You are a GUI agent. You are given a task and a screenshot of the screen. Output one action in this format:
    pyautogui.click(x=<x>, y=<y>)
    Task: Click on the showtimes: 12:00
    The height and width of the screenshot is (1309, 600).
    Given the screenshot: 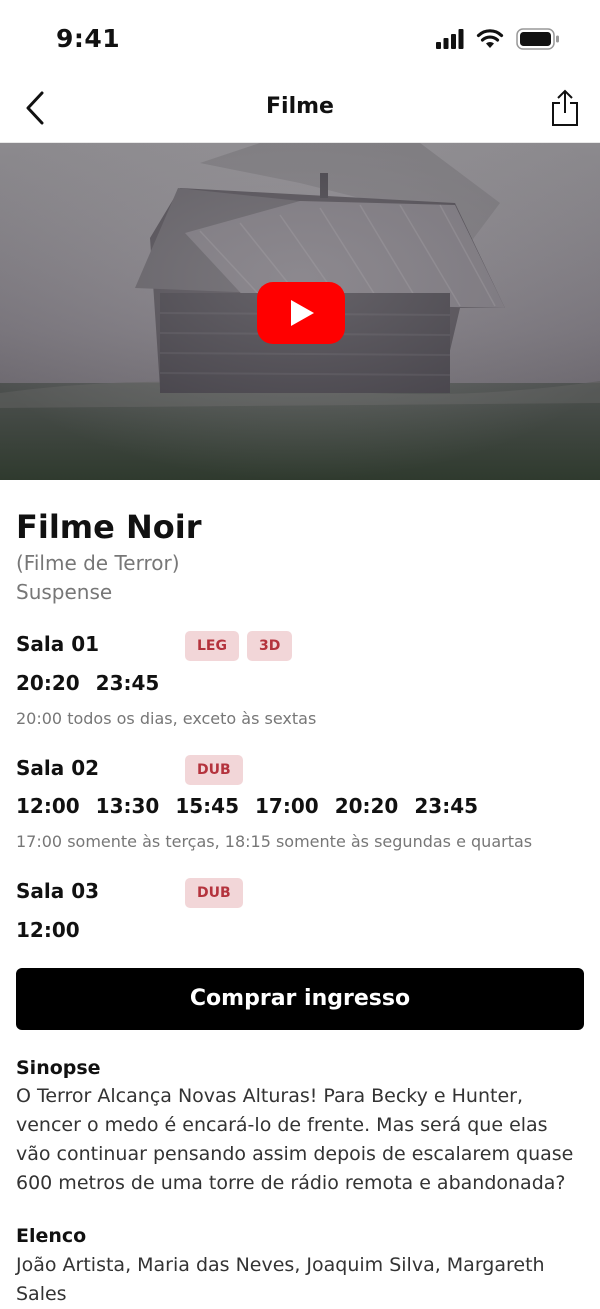 What is the action you would take?
    pyautogui.click(x=48, y=930)
    